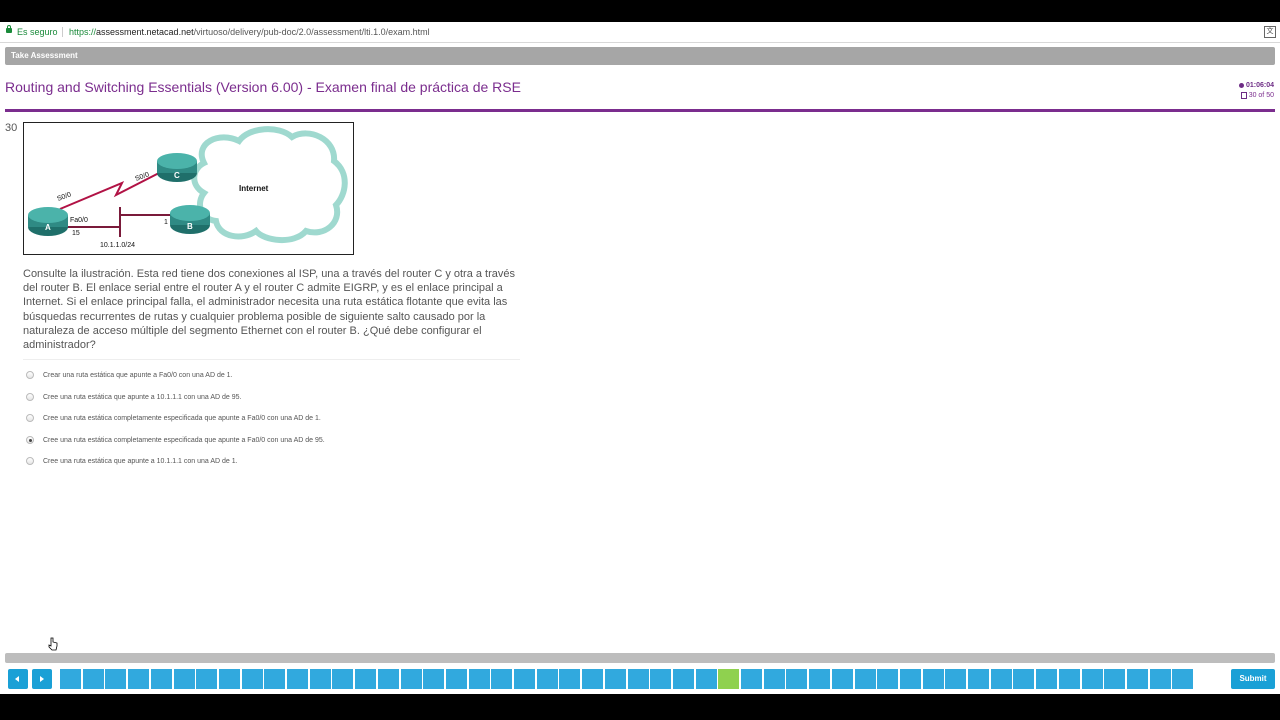 The image size is (1280, 720). Describe the element at coordinates (62, 32) in the screenshot. I see `address-separator` at that location.